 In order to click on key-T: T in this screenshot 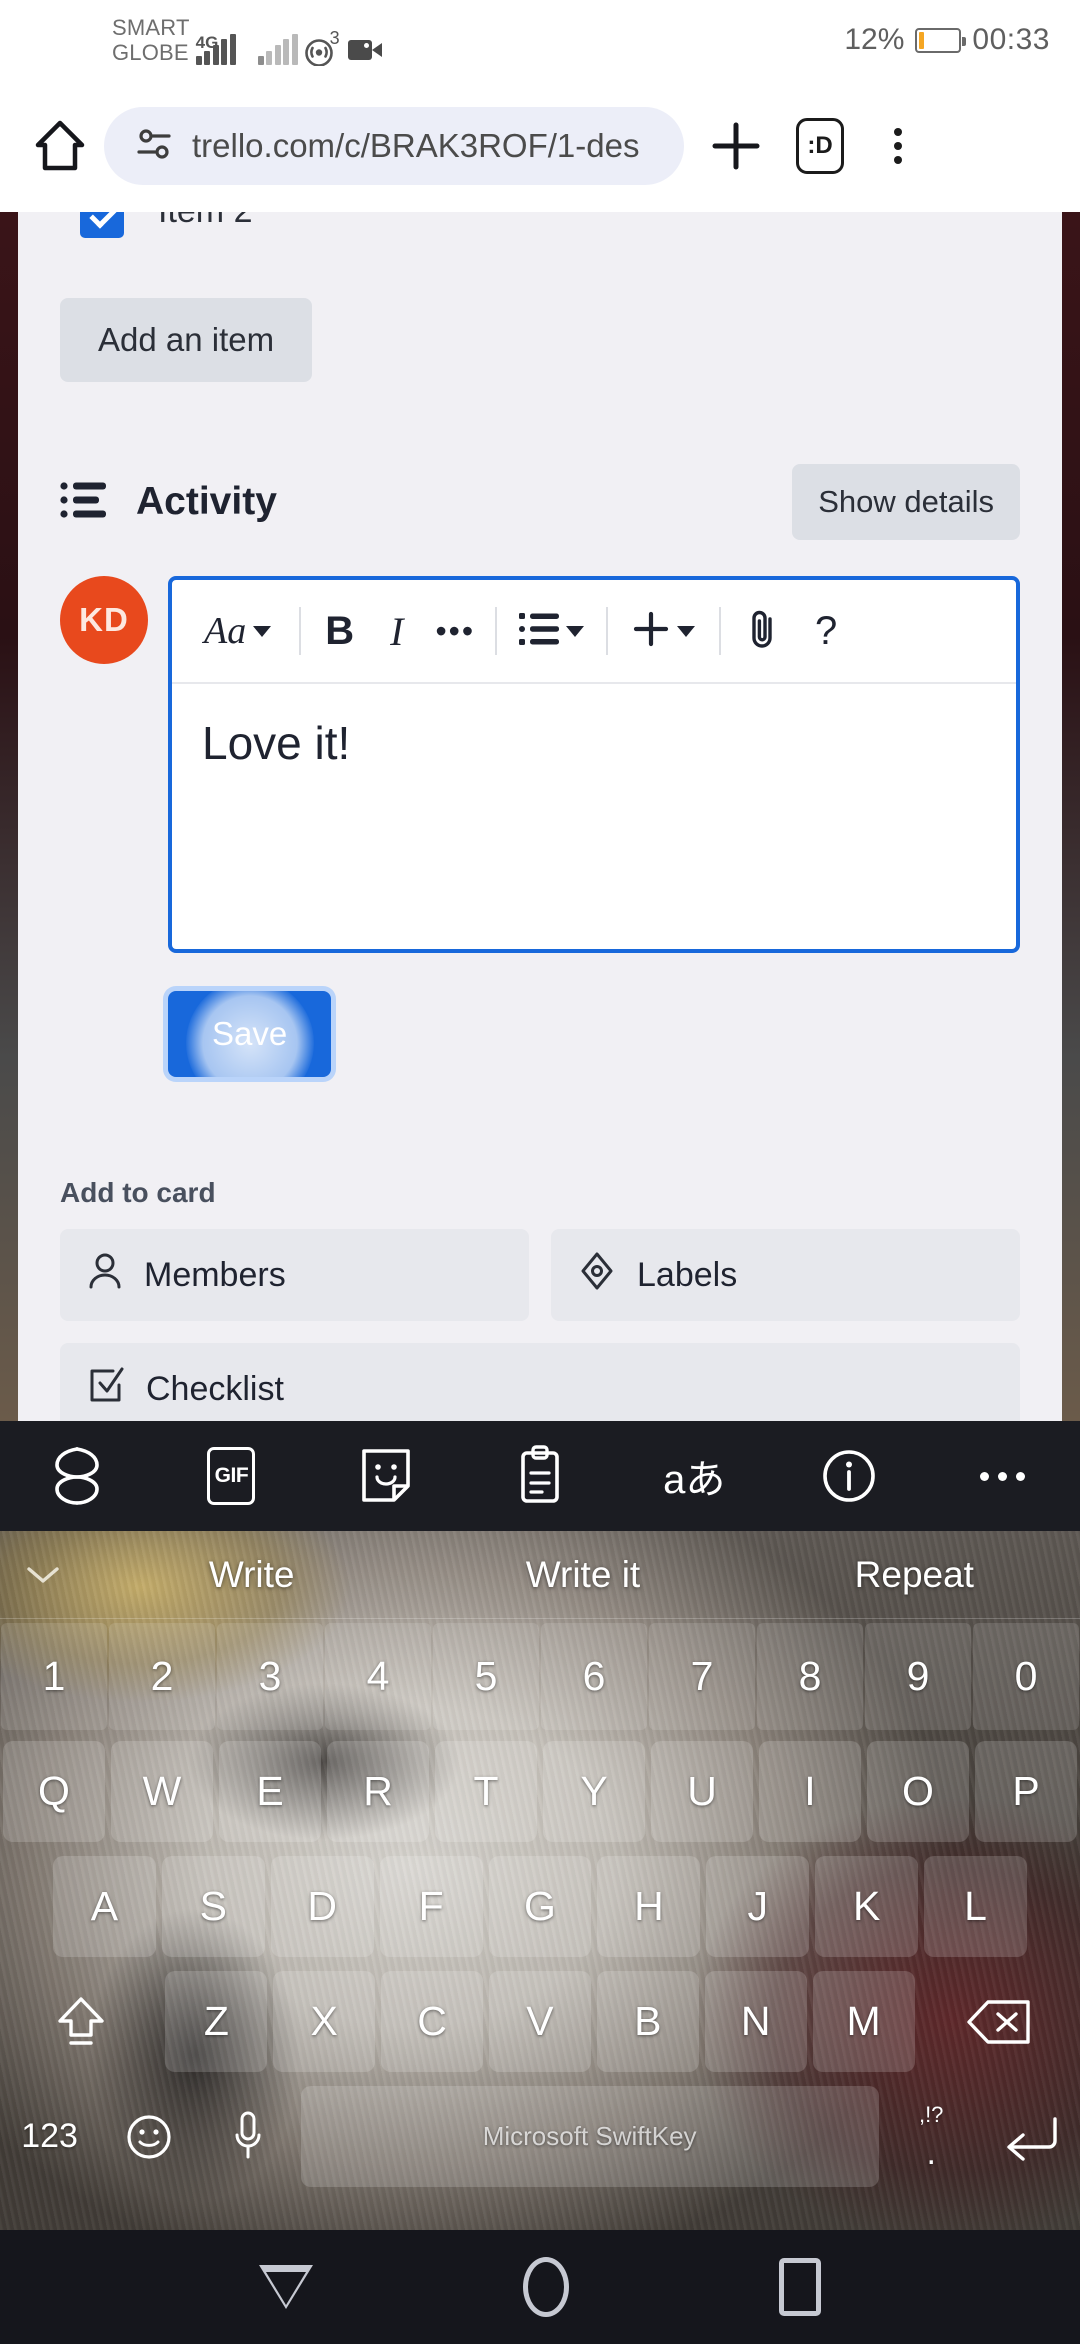, I will do `click(486, 1791)`.